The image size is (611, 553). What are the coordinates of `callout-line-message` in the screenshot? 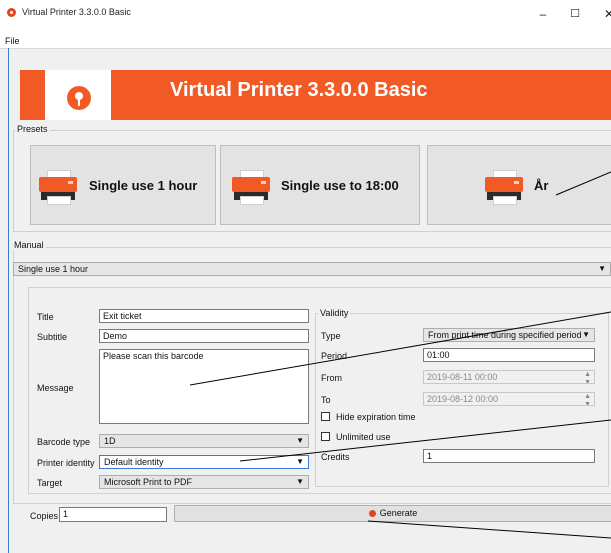 It's located at (400, 348).